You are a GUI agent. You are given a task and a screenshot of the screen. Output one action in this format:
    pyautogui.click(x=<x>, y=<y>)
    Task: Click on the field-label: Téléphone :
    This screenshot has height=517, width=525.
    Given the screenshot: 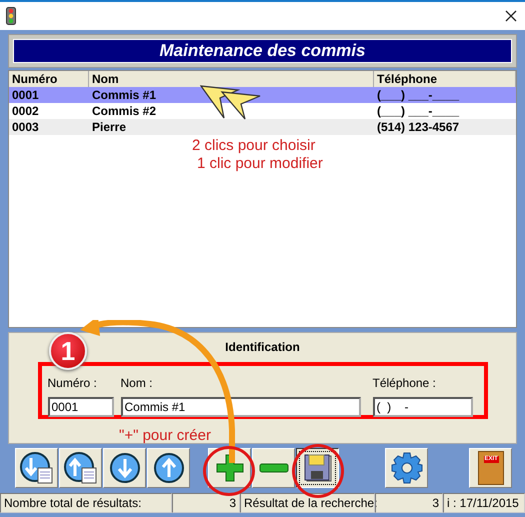 What is the action you would take?
    pyautogui.click(x=404, y=383)
    